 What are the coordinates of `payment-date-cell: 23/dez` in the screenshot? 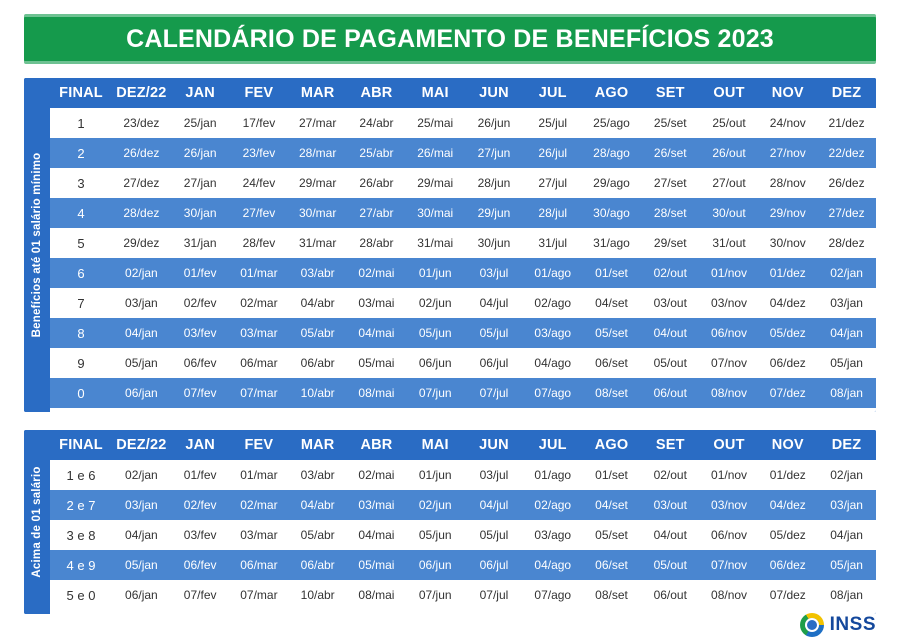 It's located at (141, 123).